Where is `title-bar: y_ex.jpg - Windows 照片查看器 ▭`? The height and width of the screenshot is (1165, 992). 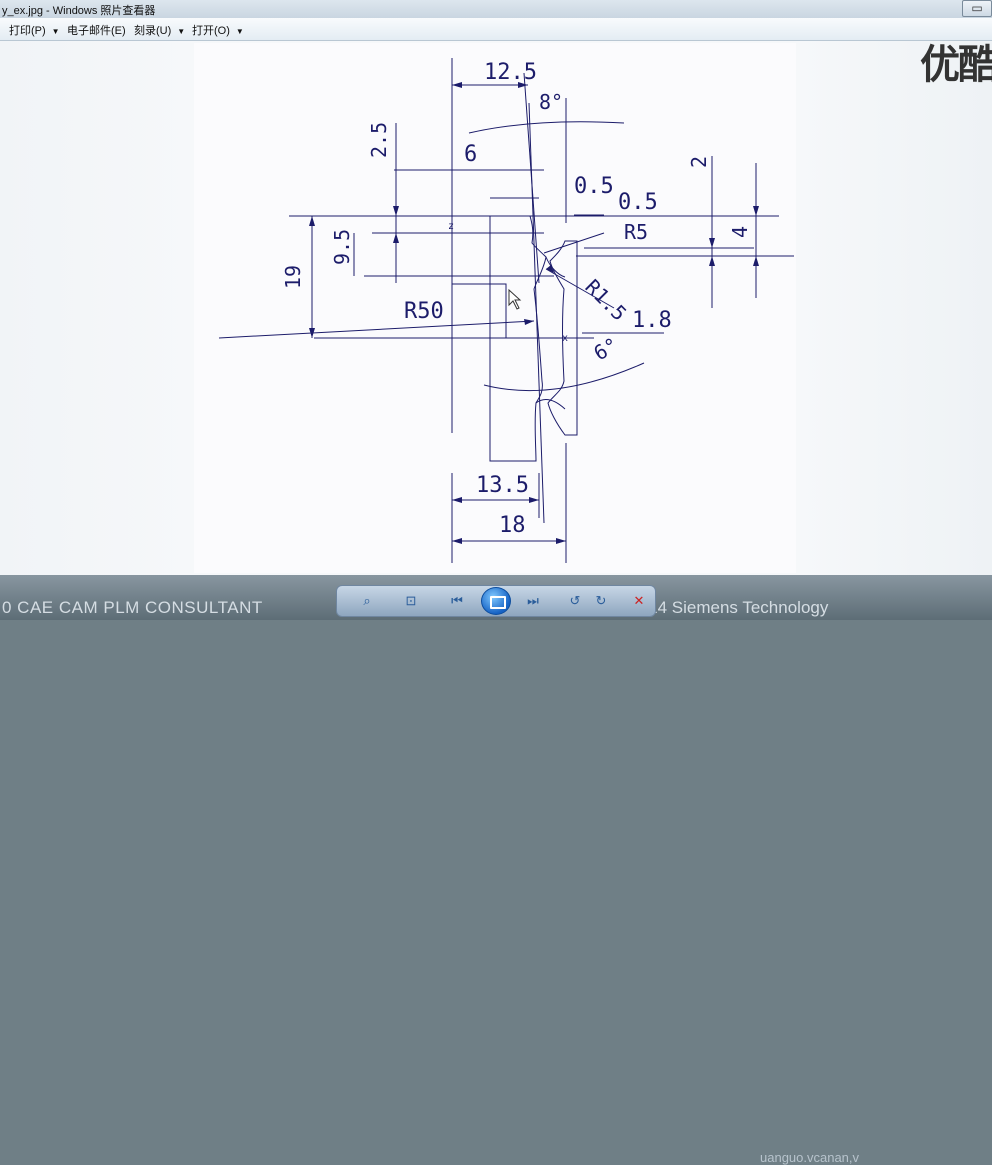 title-bar: y_ex.jpg - Windows 照片查看器 ▭ is located at coordinates (496, 9).